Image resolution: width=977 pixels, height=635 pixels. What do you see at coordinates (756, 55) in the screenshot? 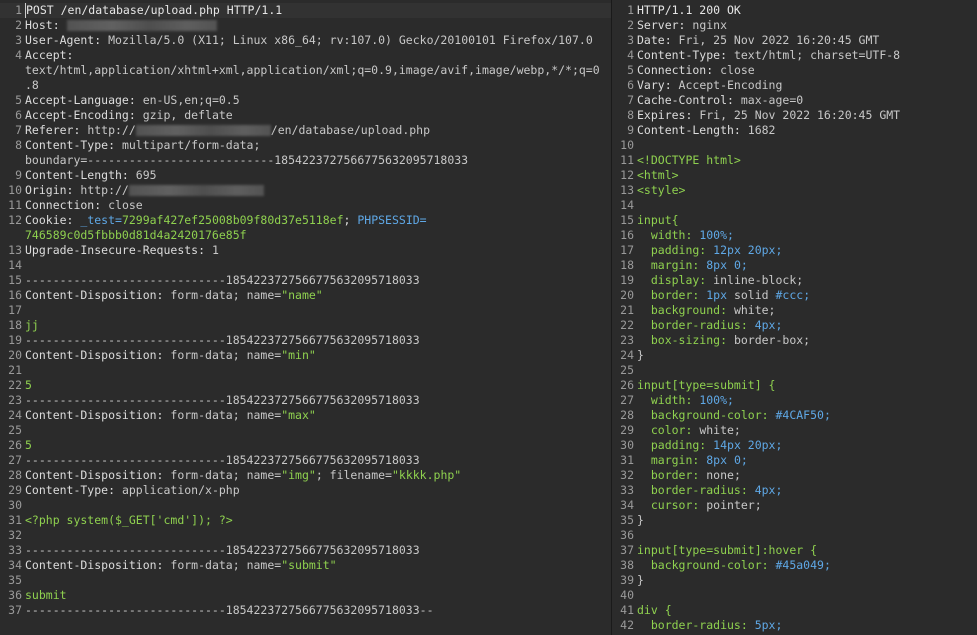
I see `response-line-4: 4 Content-Type: text/html; charset=UTF-8` at bounding box center [756, 55].